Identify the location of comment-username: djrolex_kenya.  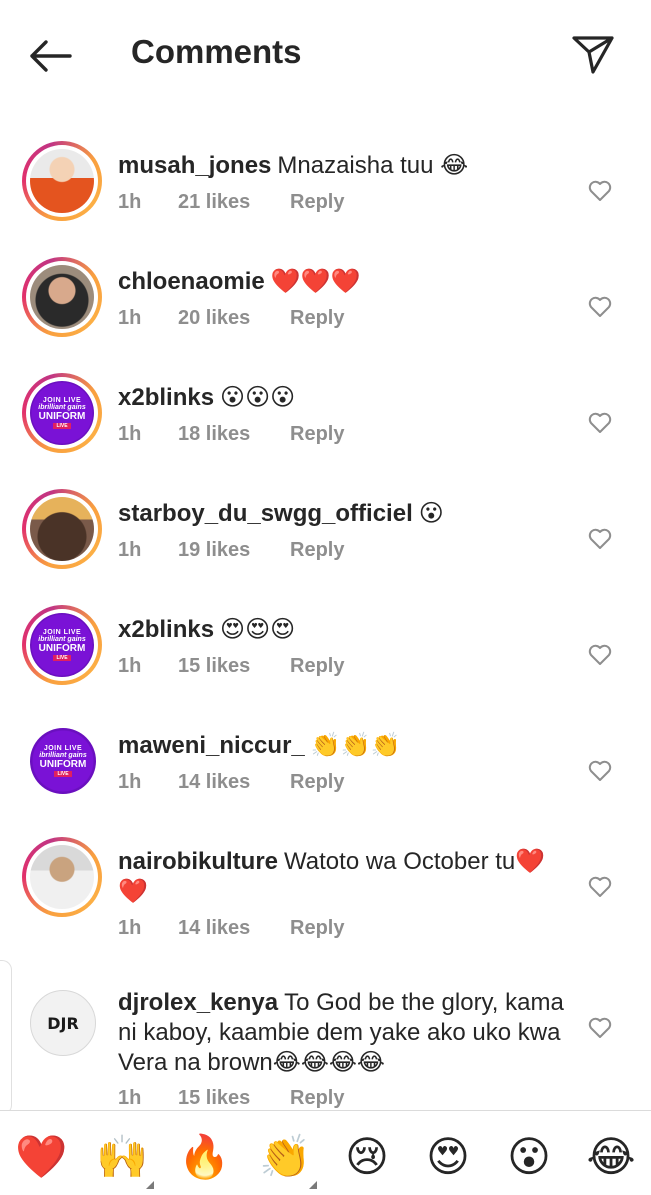
(198, 1002).